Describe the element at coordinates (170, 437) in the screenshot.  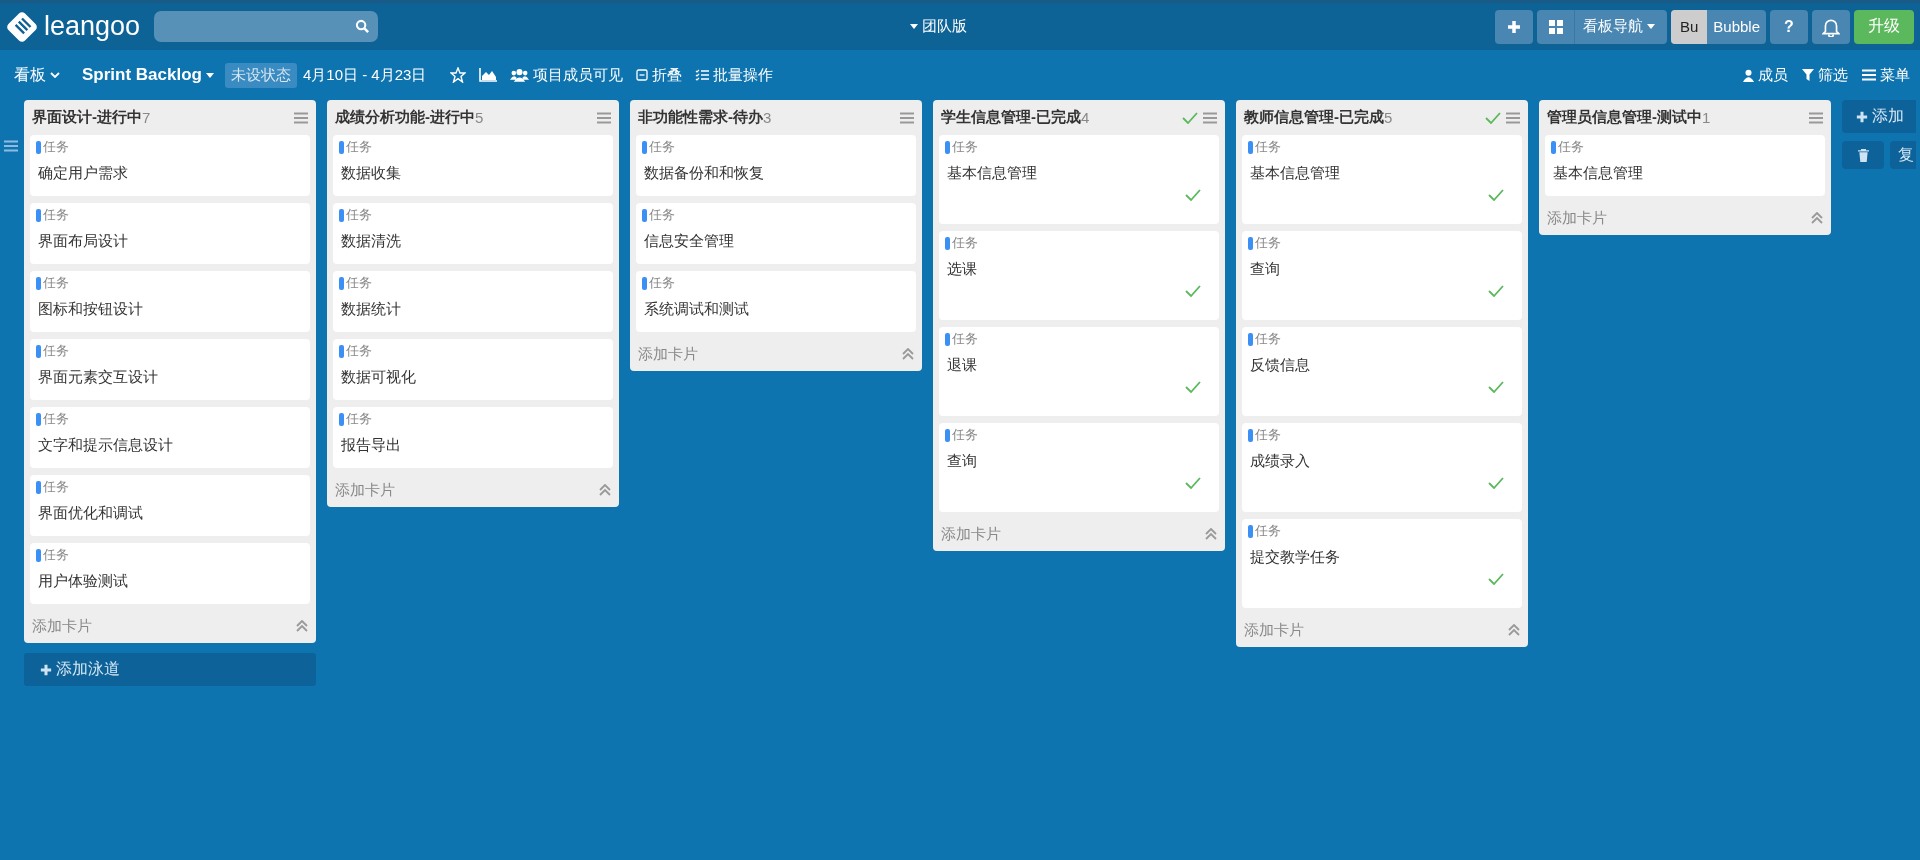
I see `task-card: 任务 文字和提示信息设计` at that location.